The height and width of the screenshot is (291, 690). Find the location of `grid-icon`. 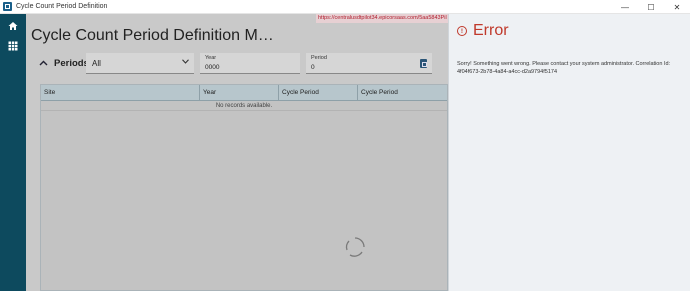

grid-icon is located at coordinates (13, 46).